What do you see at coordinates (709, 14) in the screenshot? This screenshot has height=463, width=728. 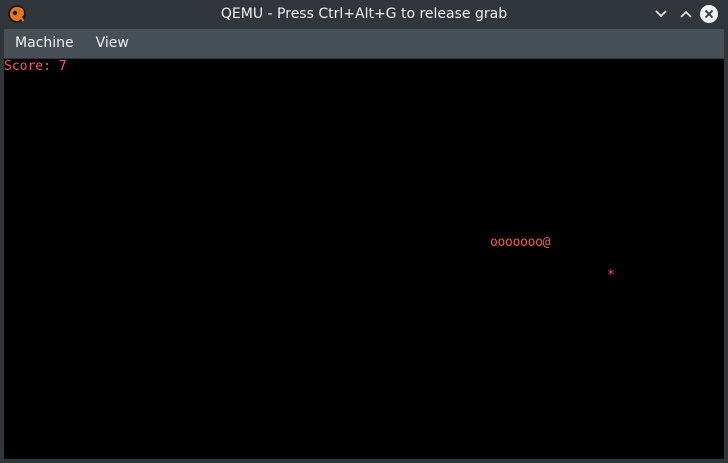 I see `close-icon` at bounding box center [709, 14].